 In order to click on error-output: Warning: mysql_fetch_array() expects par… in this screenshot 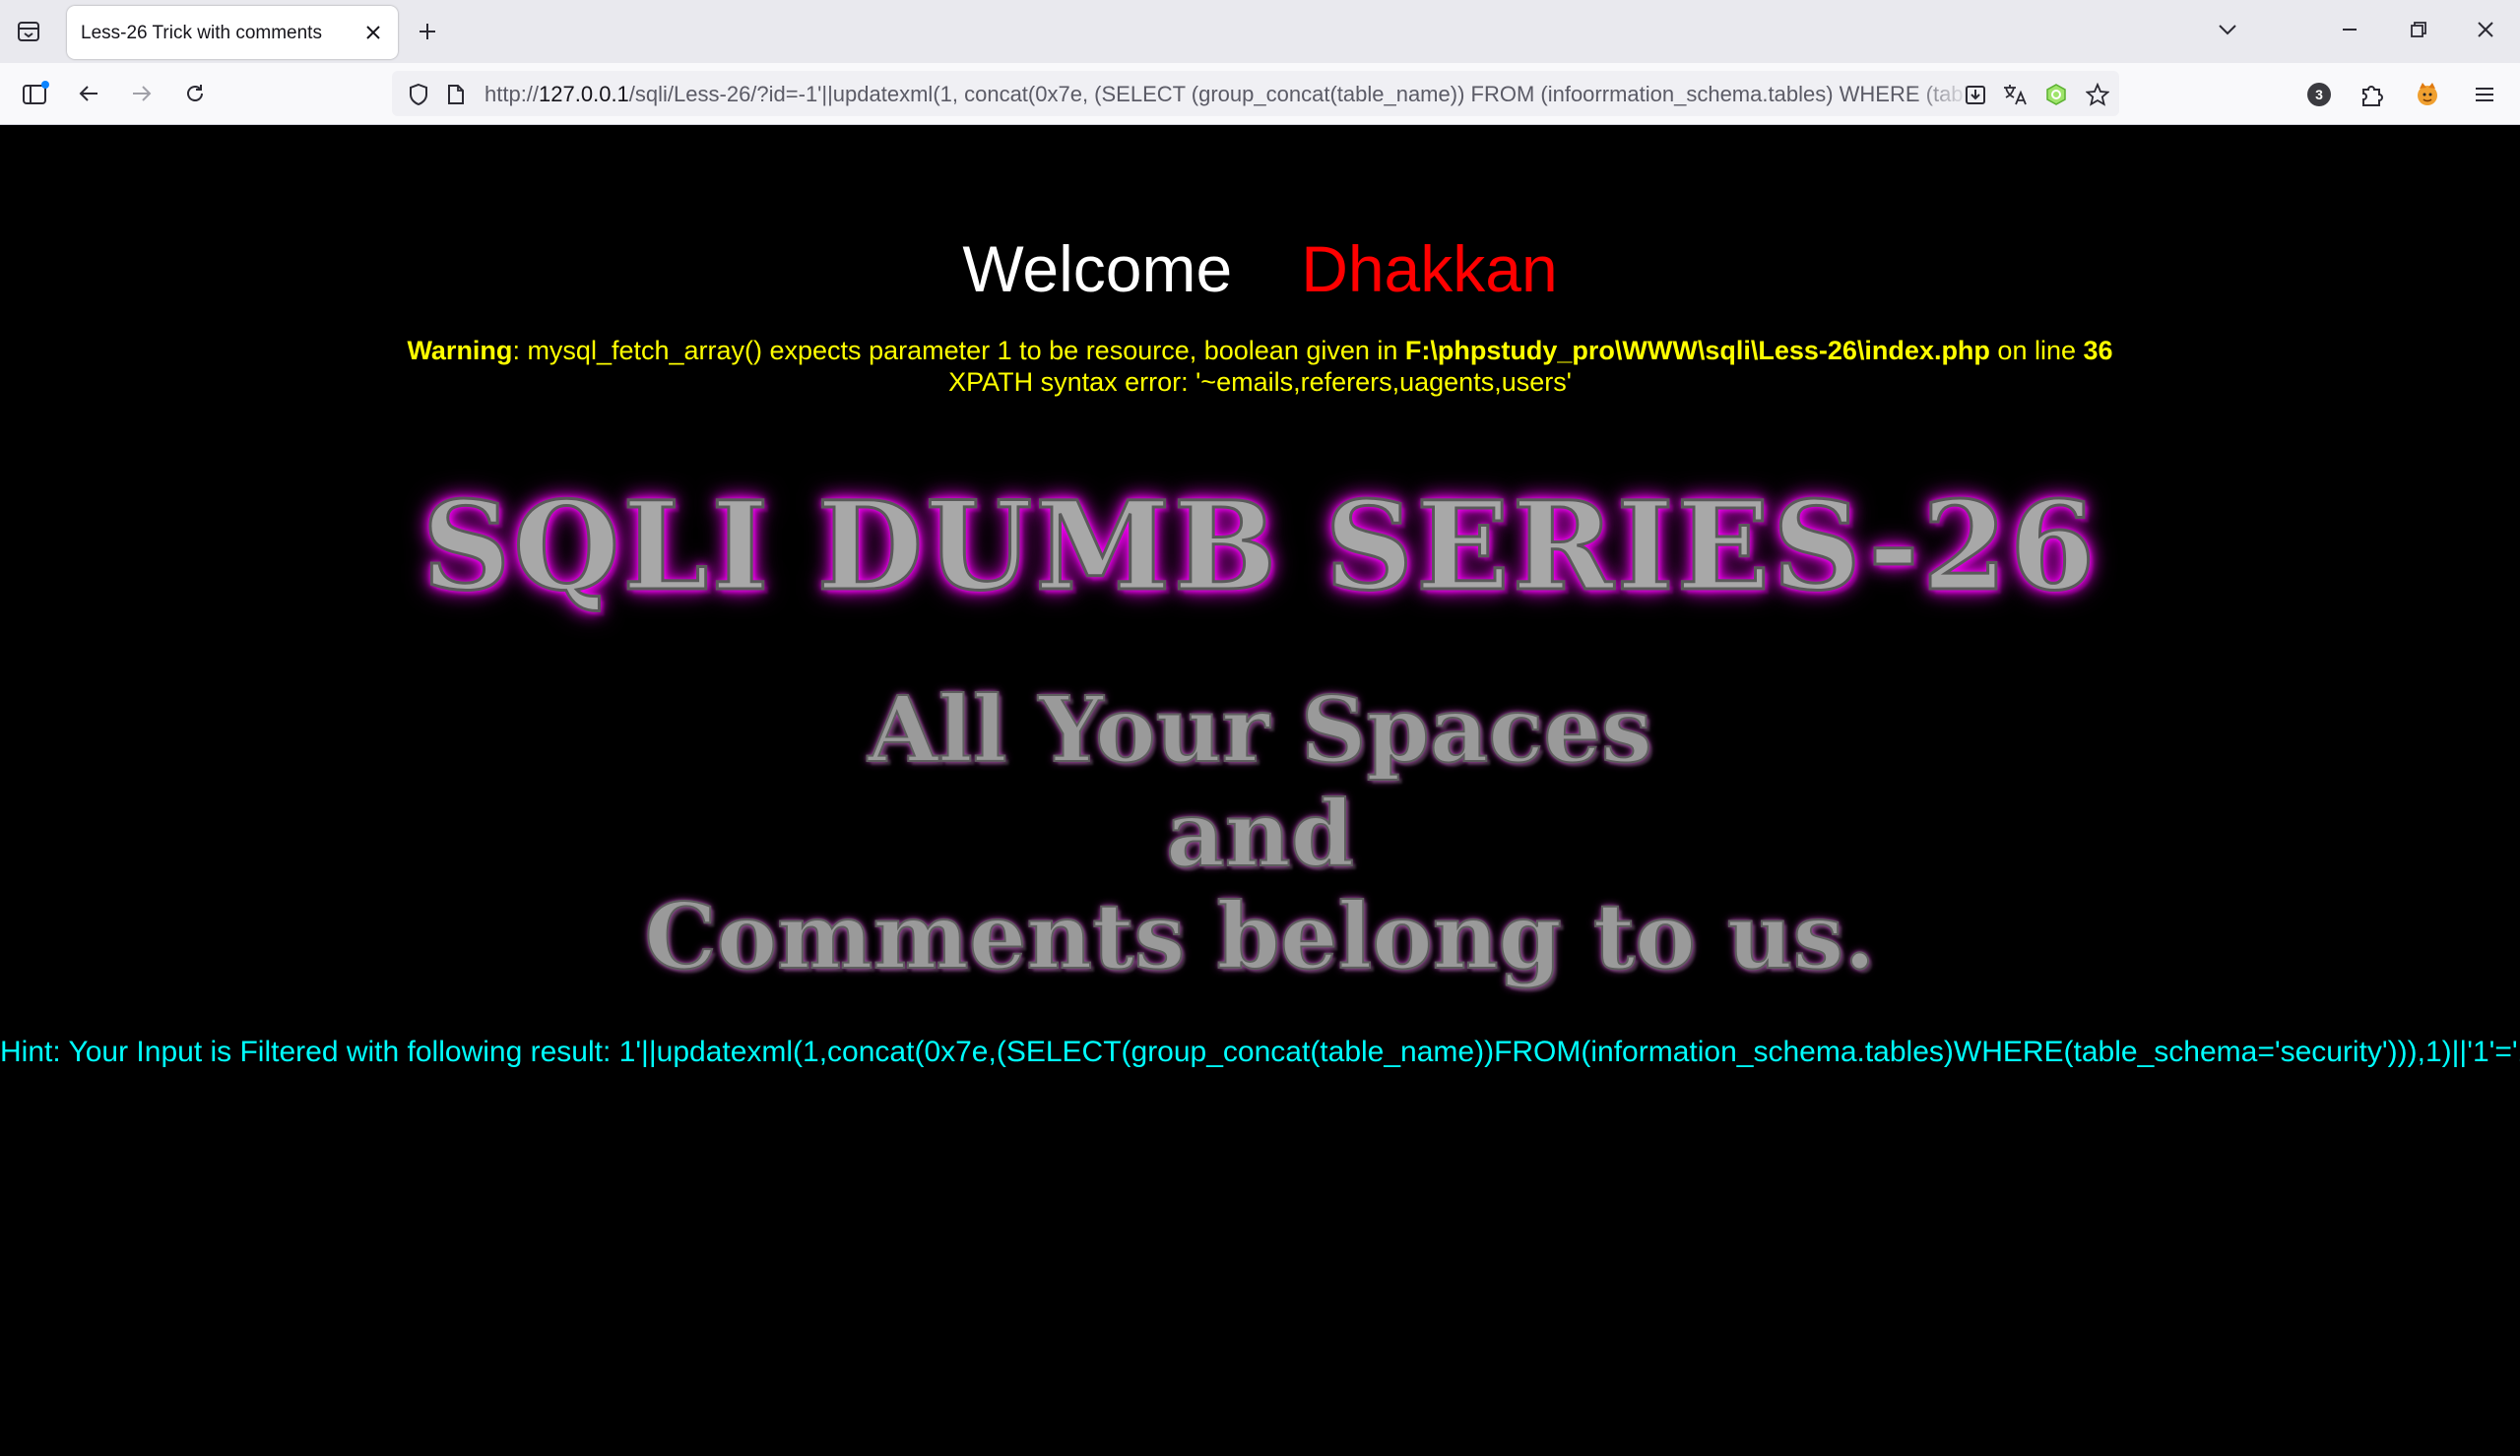, I will do `click(1260, 366)`.